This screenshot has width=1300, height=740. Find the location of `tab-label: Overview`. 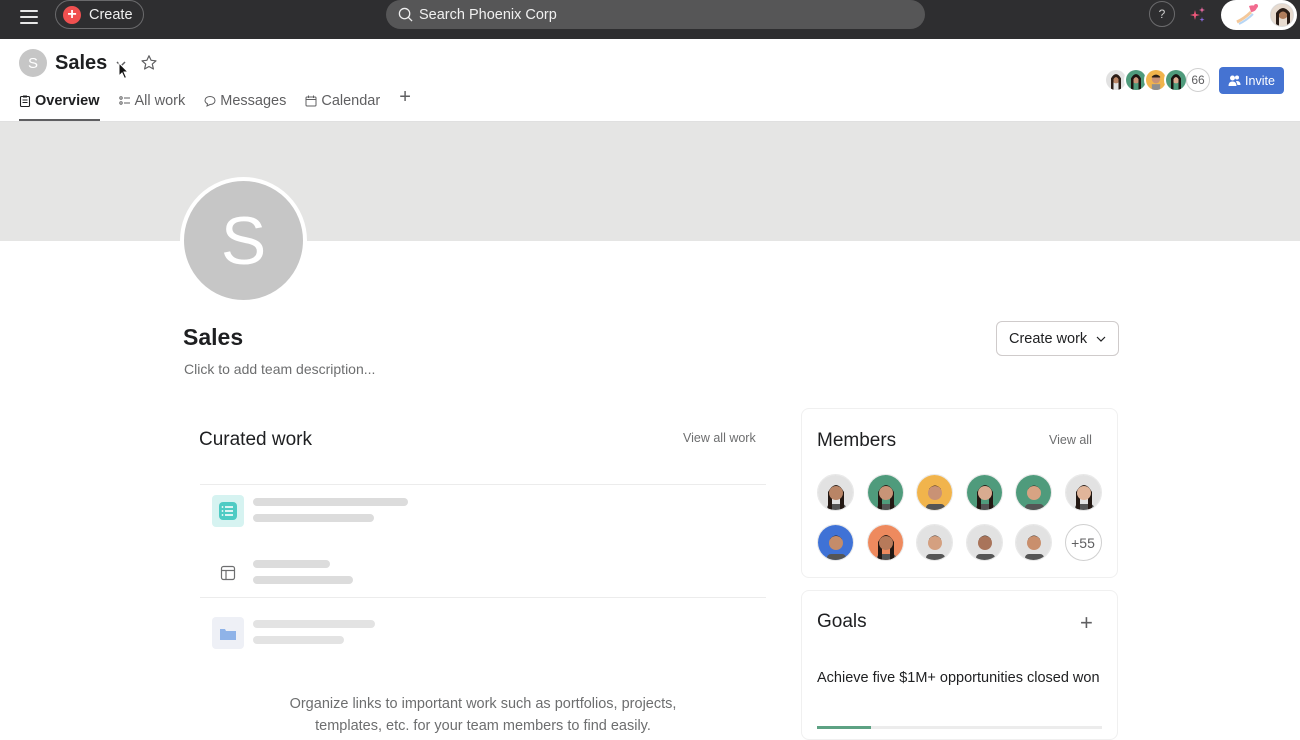

tab-label: Overview is located at coordinates (67, 101).